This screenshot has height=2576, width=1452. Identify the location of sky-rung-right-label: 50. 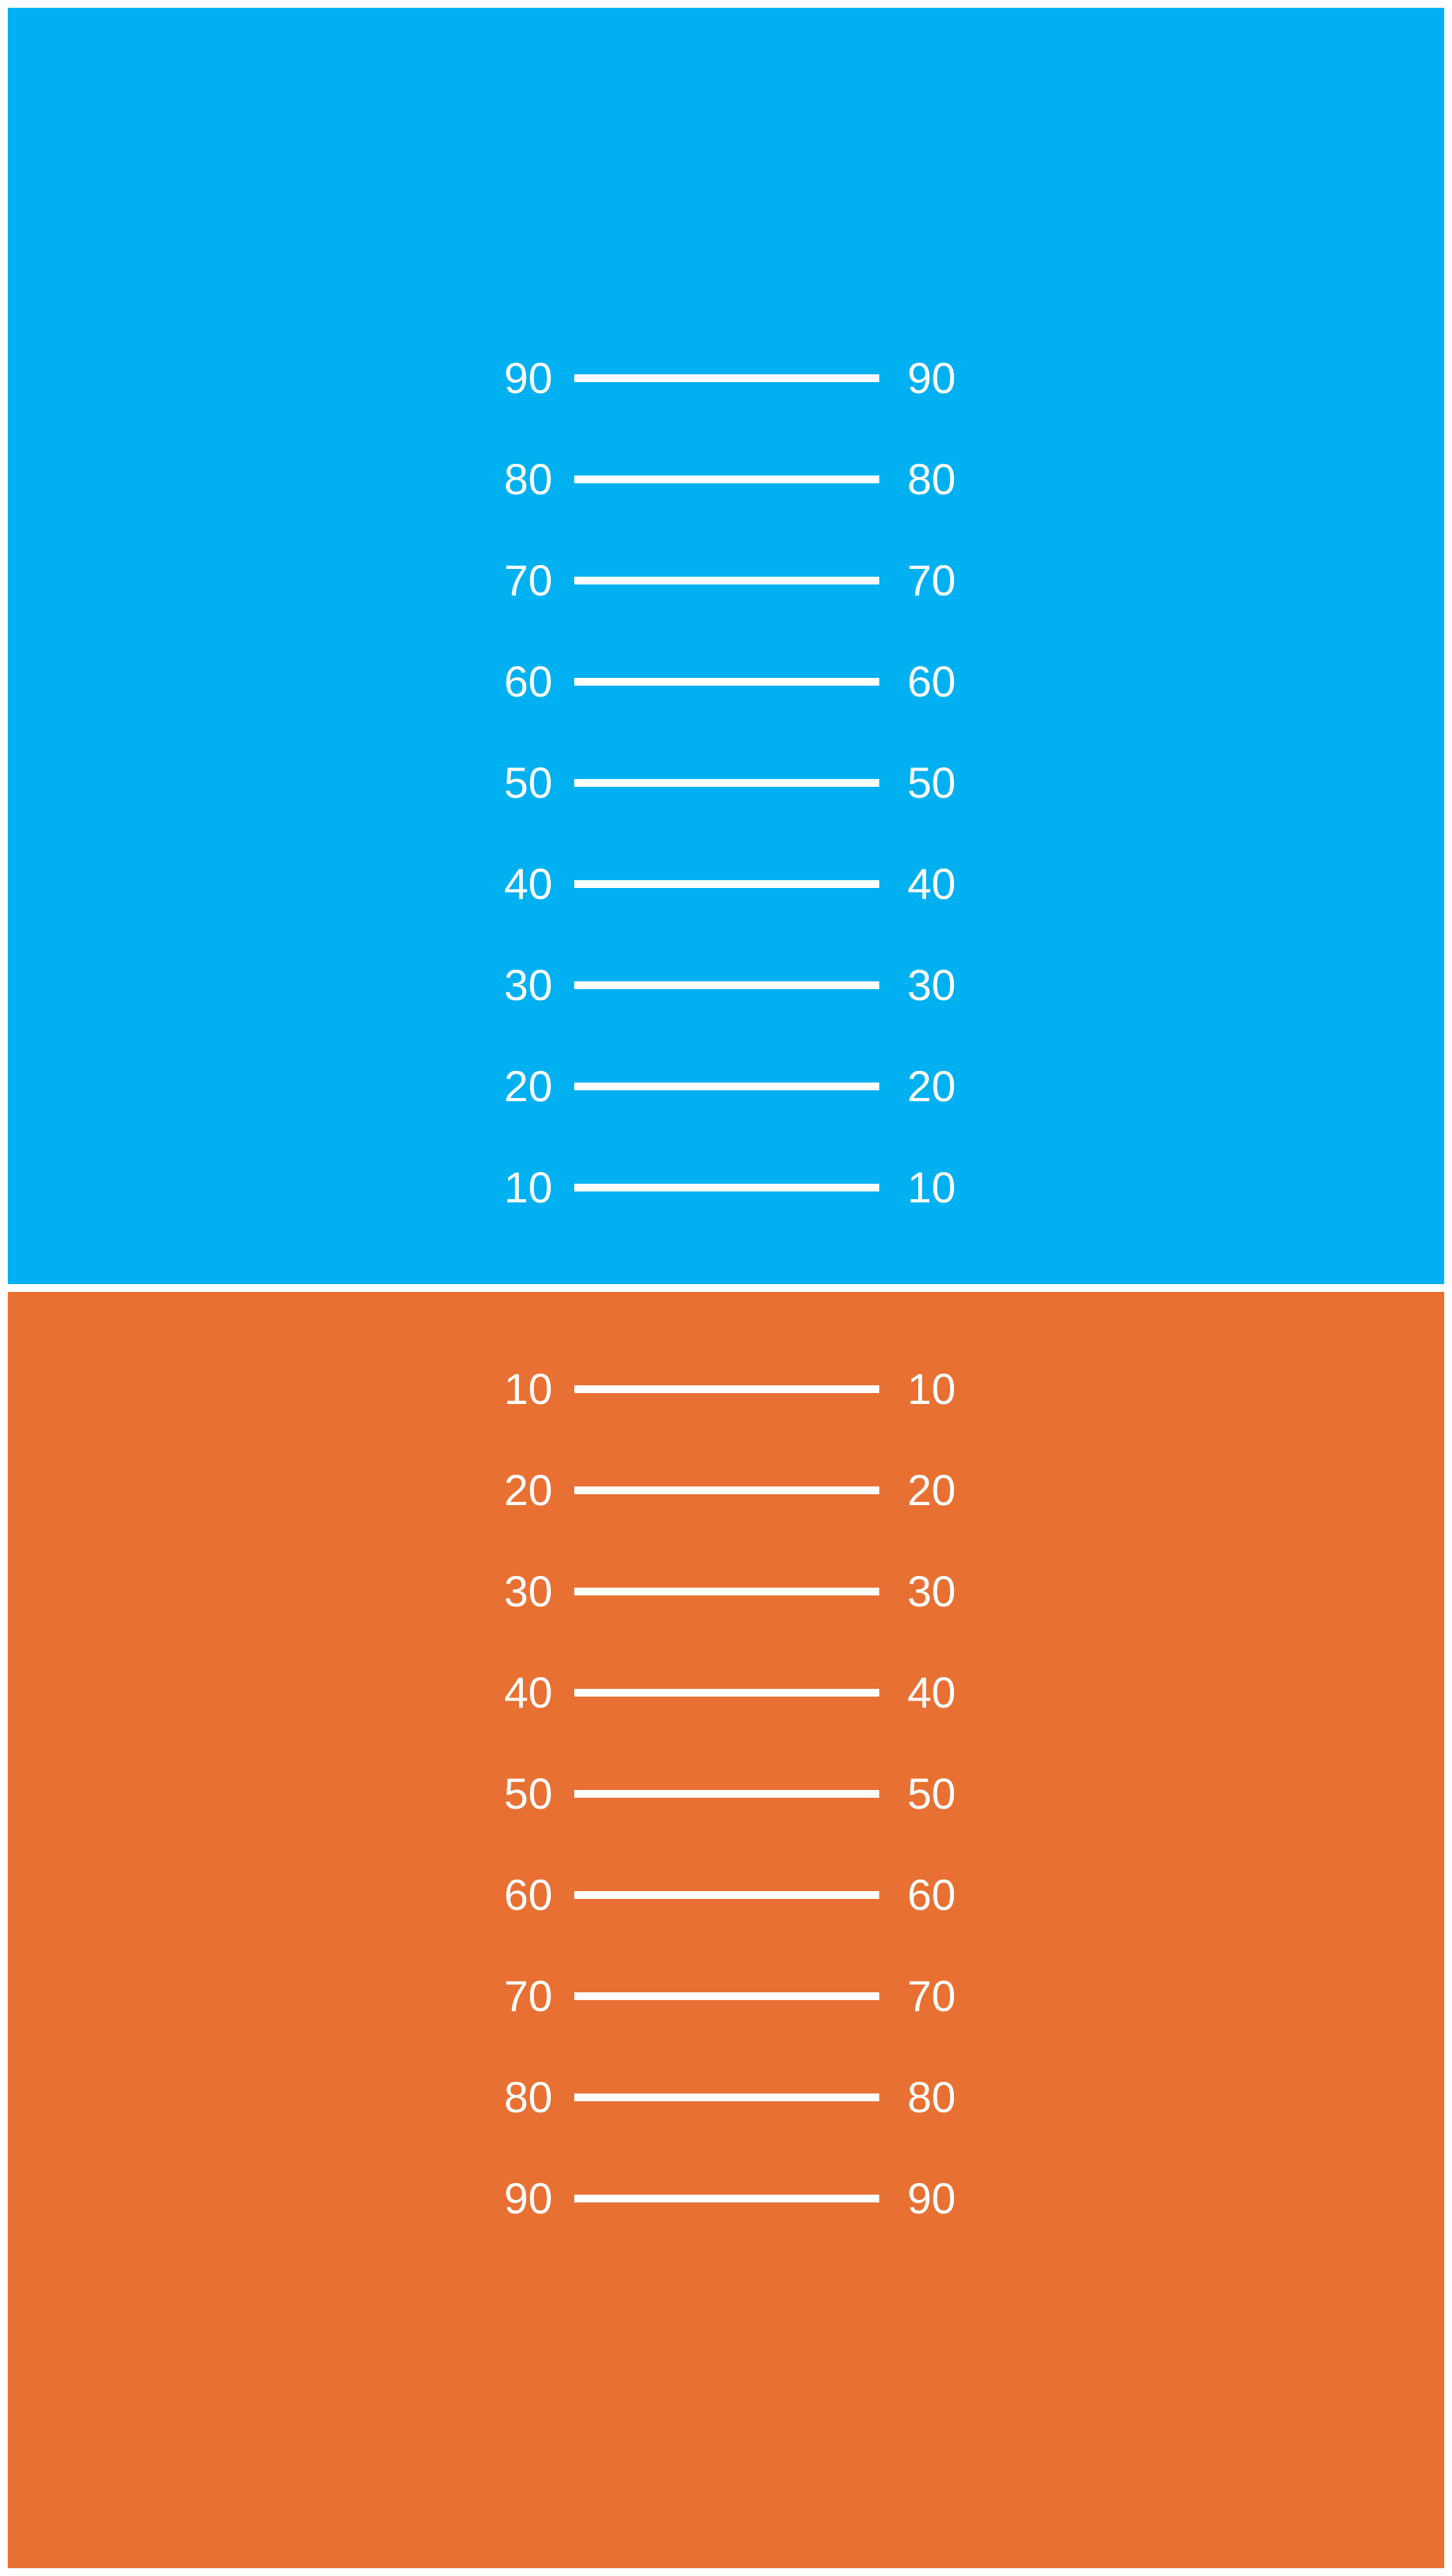
(931, 783).